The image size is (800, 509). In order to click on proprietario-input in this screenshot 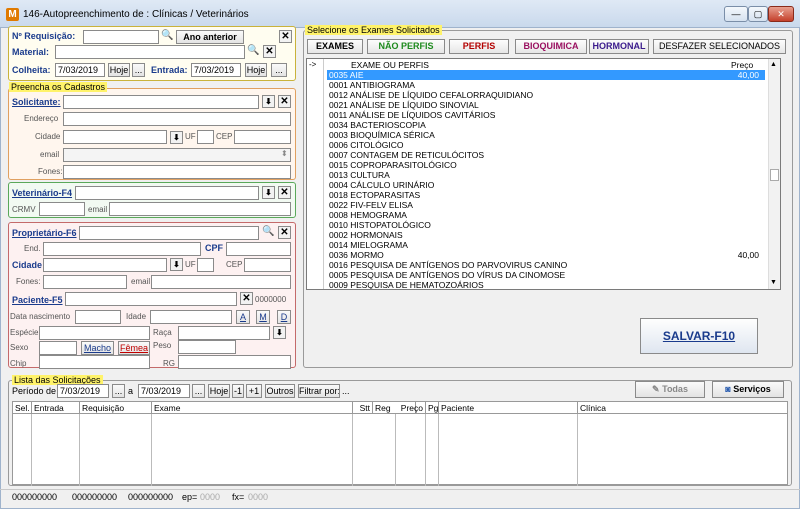, I will do `click(169, 233)`.